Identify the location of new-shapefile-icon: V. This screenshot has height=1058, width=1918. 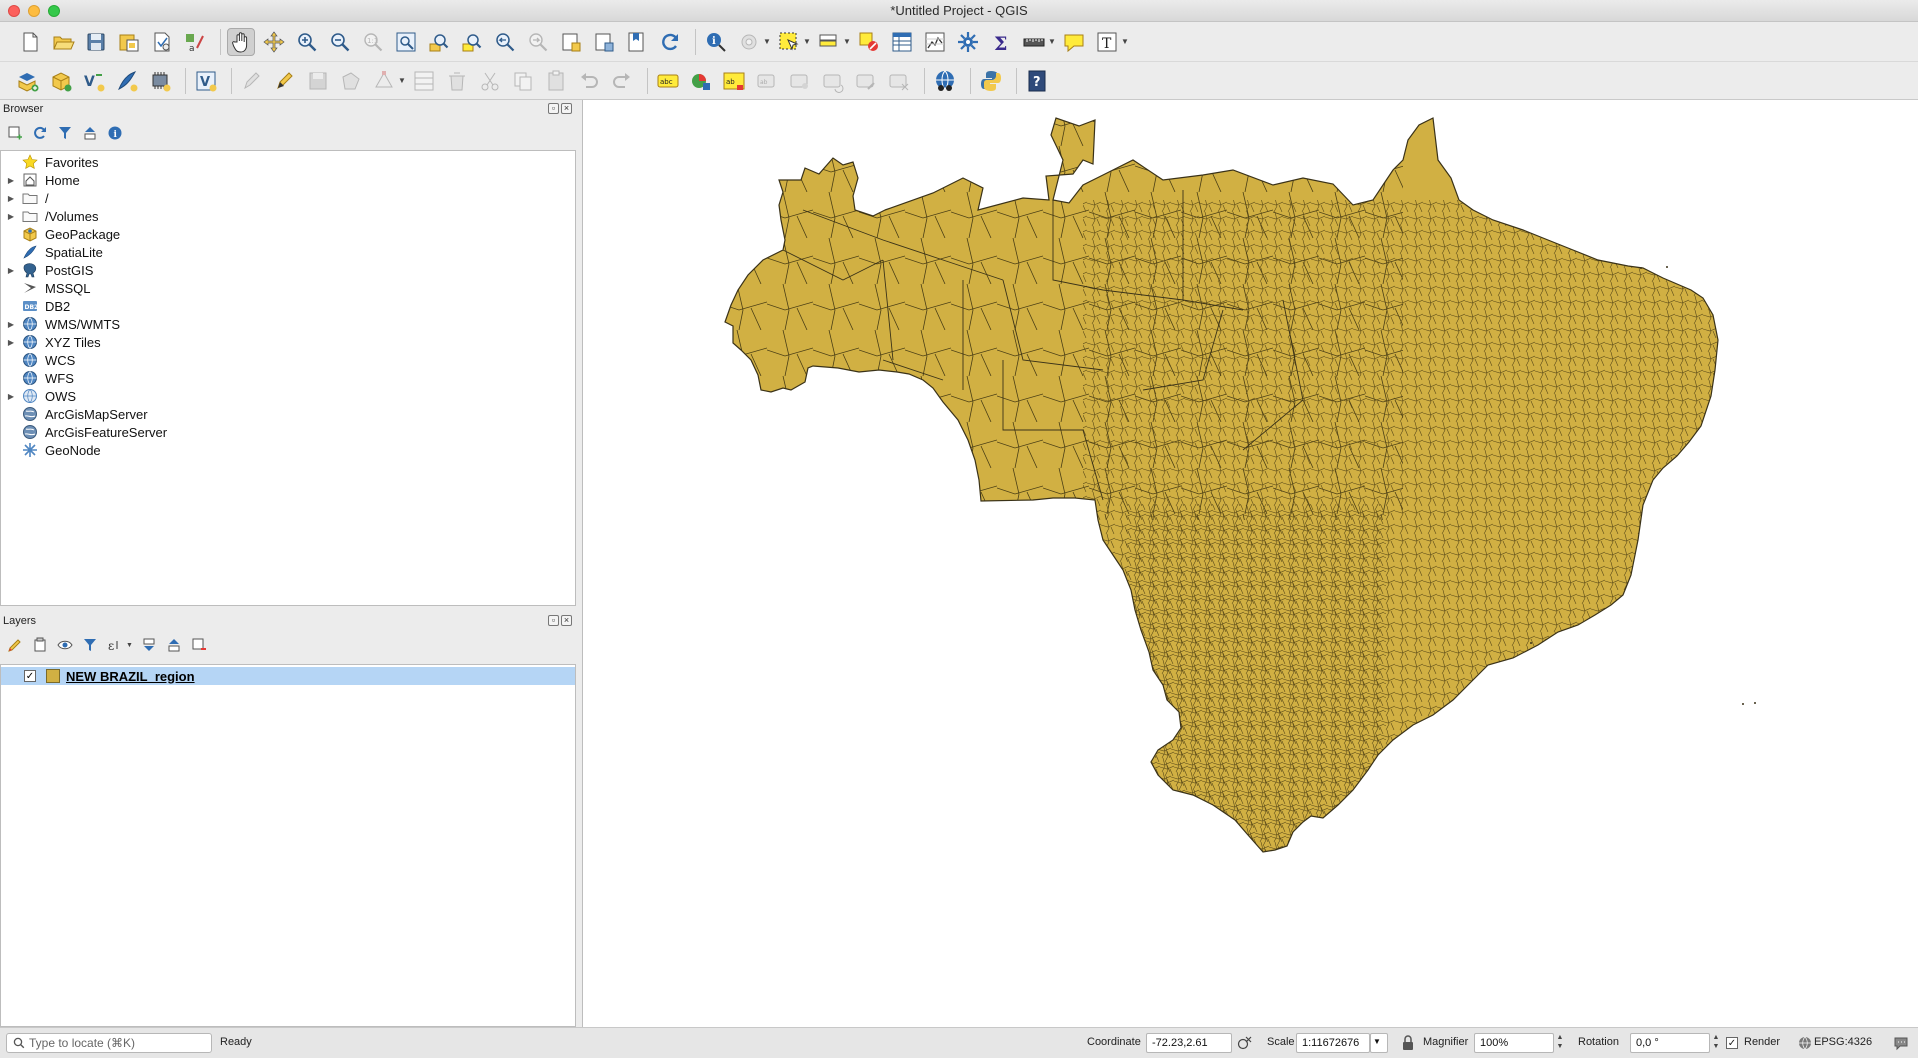
(94, 81).